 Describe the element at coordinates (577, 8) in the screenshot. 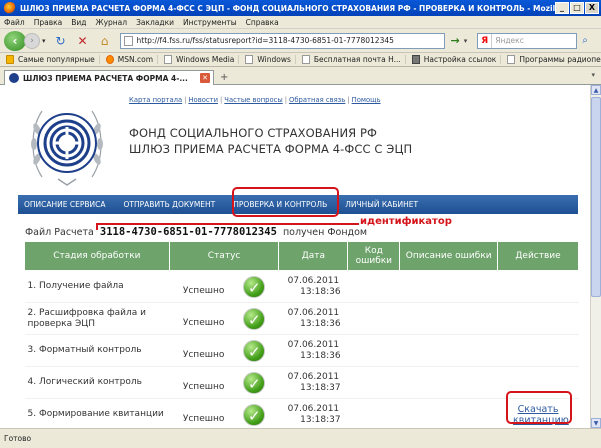

I see `maximize-button: □` at that location.